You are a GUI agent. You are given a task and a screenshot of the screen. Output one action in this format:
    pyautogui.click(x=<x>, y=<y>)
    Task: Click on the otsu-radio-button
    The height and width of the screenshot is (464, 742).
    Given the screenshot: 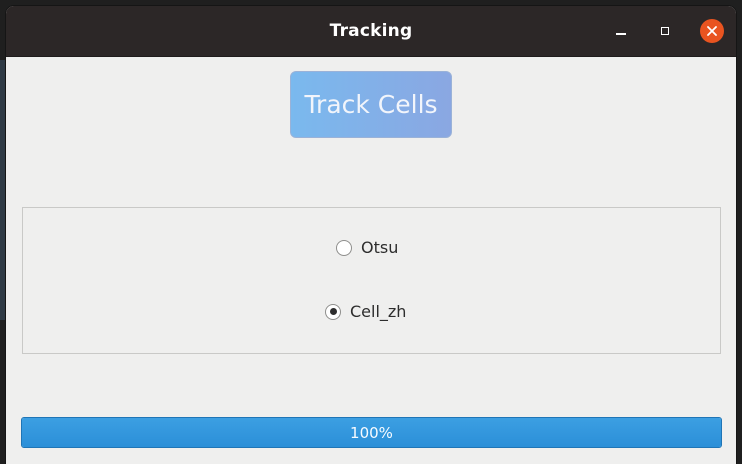 What is the action you would take?
    pyautogui.click(x=344, y=247)
    